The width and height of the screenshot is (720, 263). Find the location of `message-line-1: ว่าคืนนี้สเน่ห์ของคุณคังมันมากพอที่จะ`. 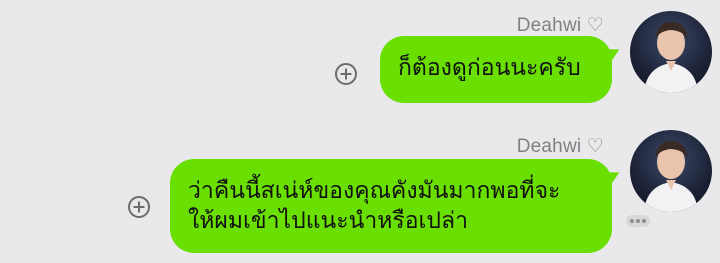

message-line-1: ว่าคืนนี้สเน่ห์ของคุณคังมันมากพอที่จะ is located at coordinates (374, 191).